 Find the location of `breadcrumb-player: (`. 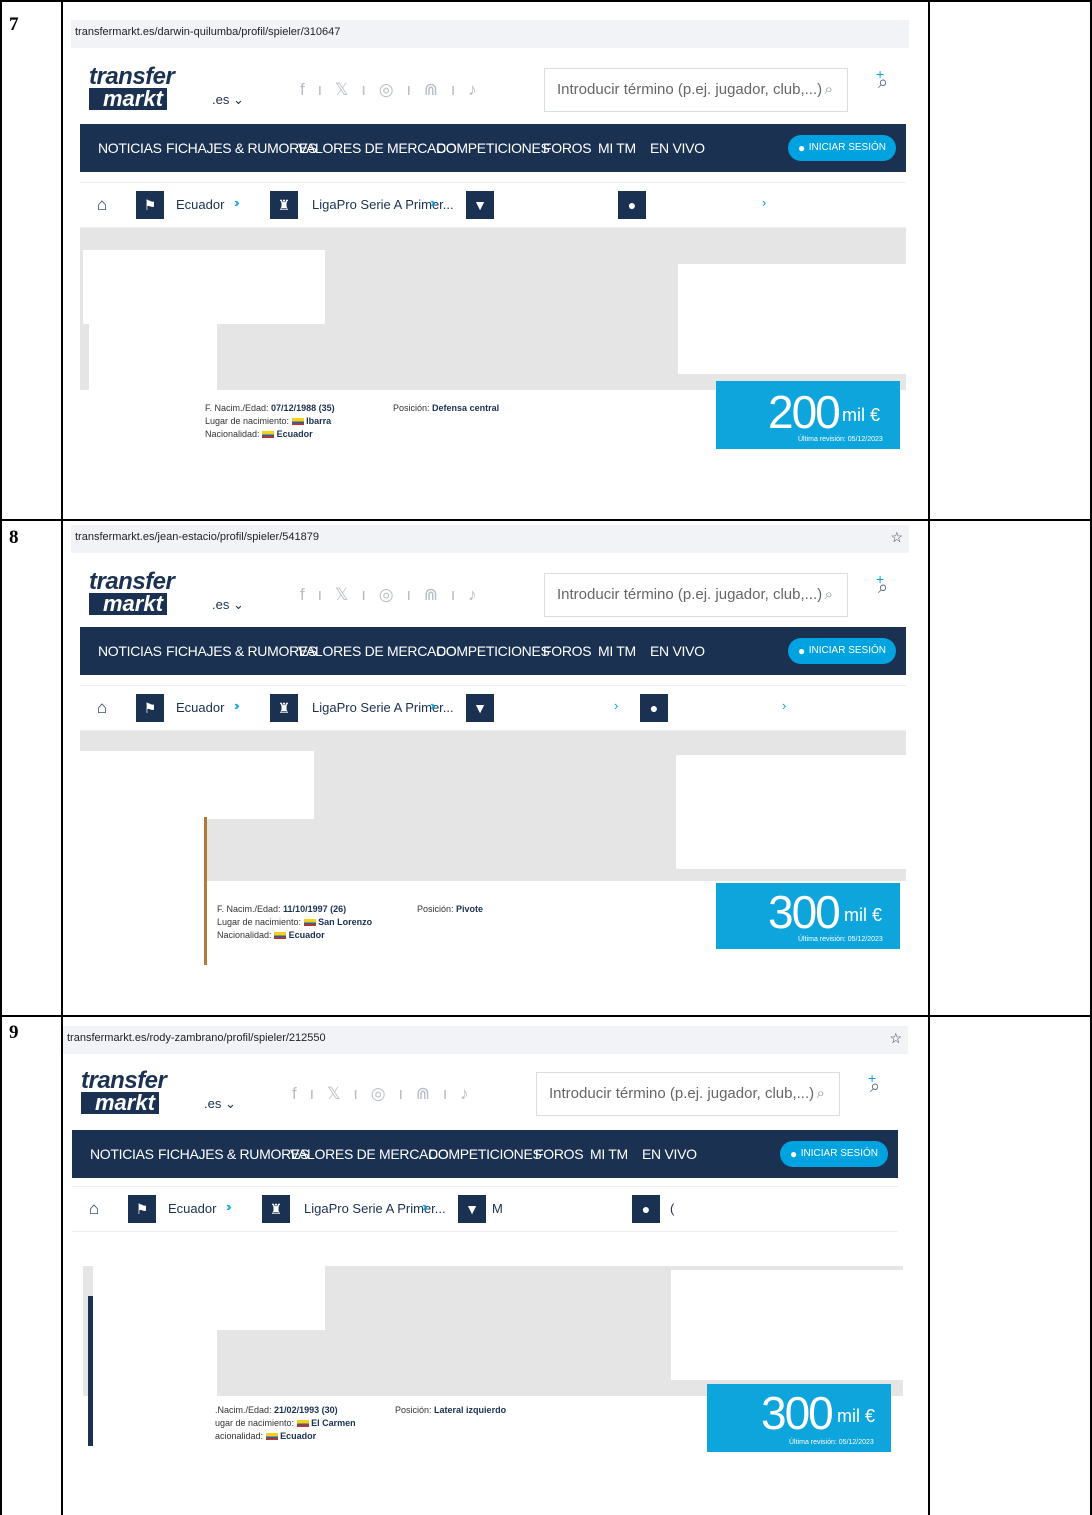

breadcrumb-player: ( is located at coordinates (672, 1208).